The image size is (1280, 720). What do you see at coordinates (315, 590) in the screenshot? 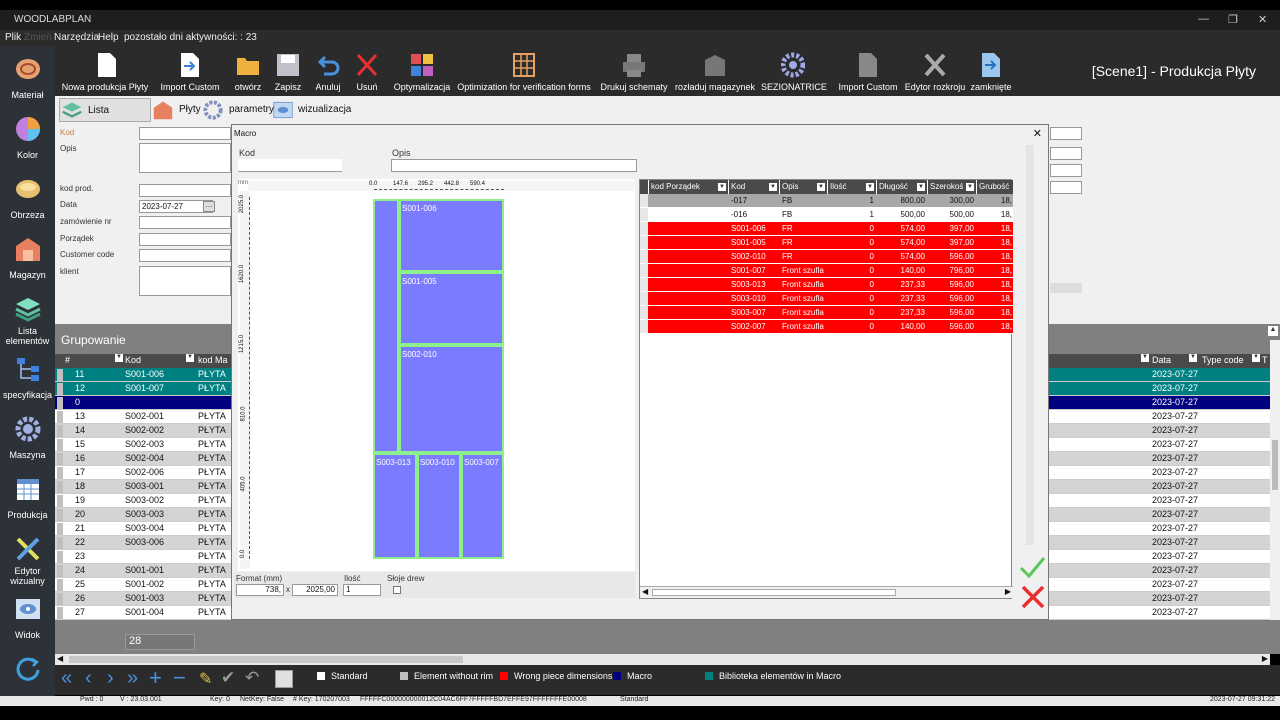
I see `format-height-input: 2025,00` at bounding box center [315, 590].